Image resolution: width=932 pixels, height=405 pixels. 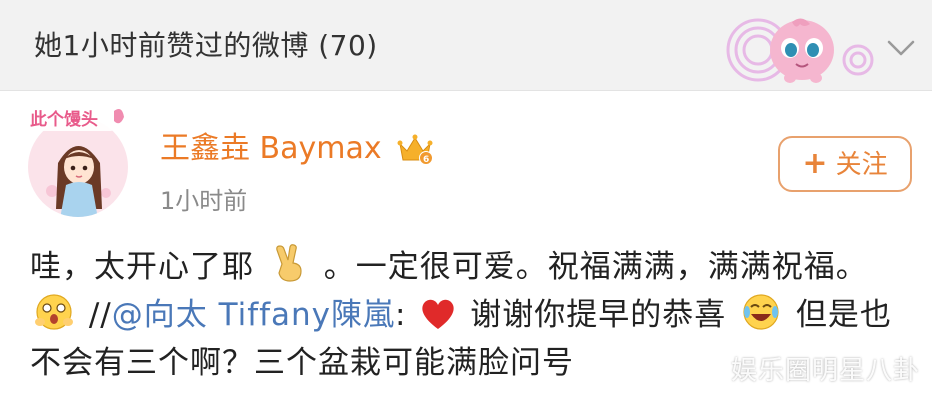 I want to click on follow-button-label: 关注, so click(x=861, y=165).